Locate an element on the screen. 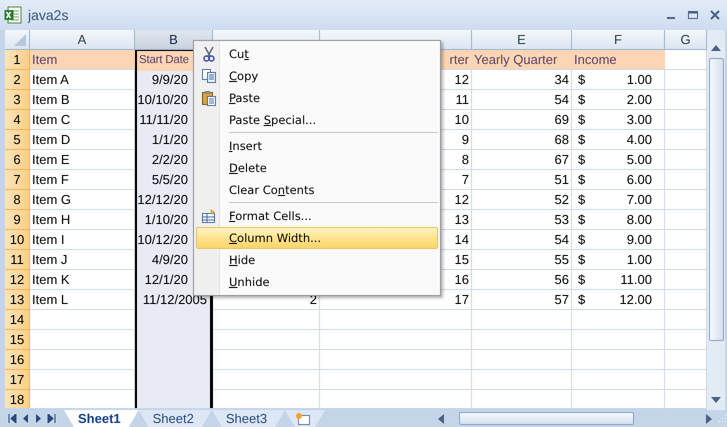  format-cells-icon is located at coordinates (209, 216).